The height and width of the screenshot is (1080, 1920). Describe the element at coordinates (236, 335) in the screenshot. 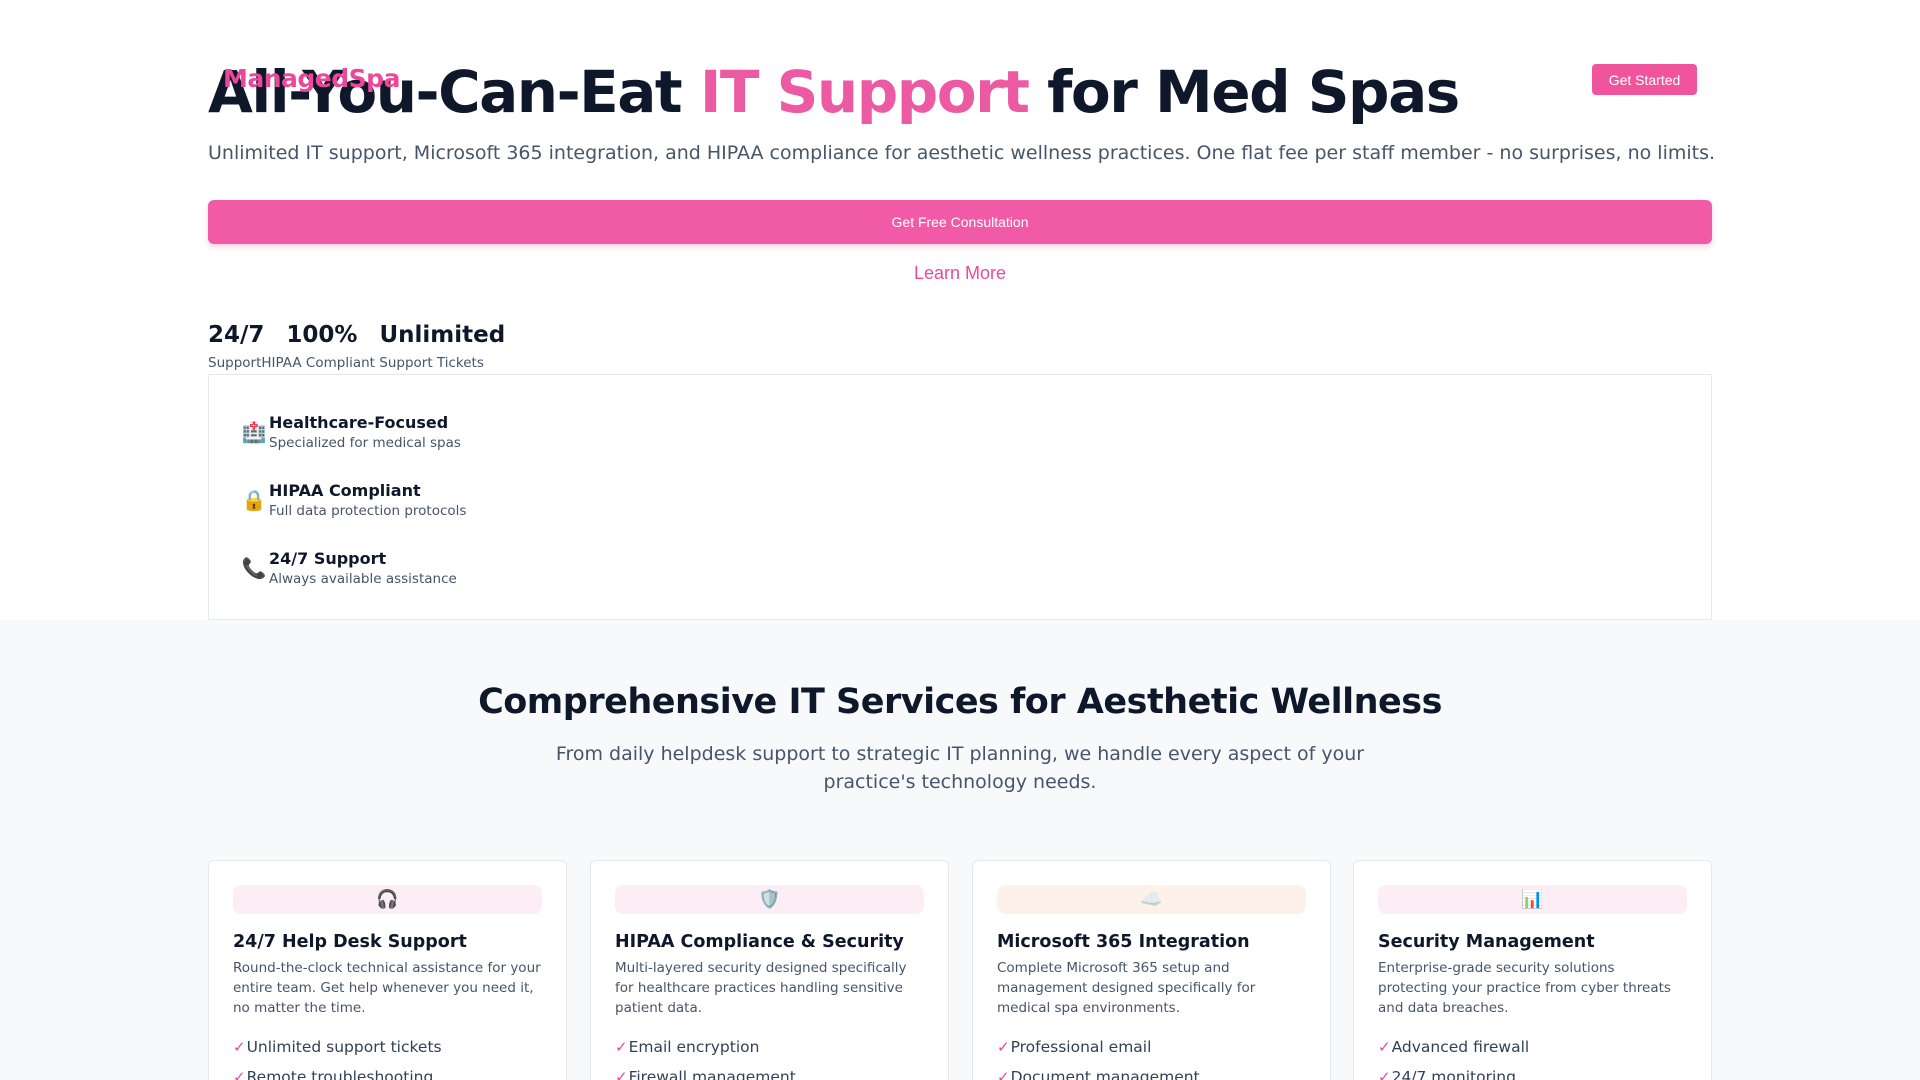

I see `stat-value: 24/7` at that location.